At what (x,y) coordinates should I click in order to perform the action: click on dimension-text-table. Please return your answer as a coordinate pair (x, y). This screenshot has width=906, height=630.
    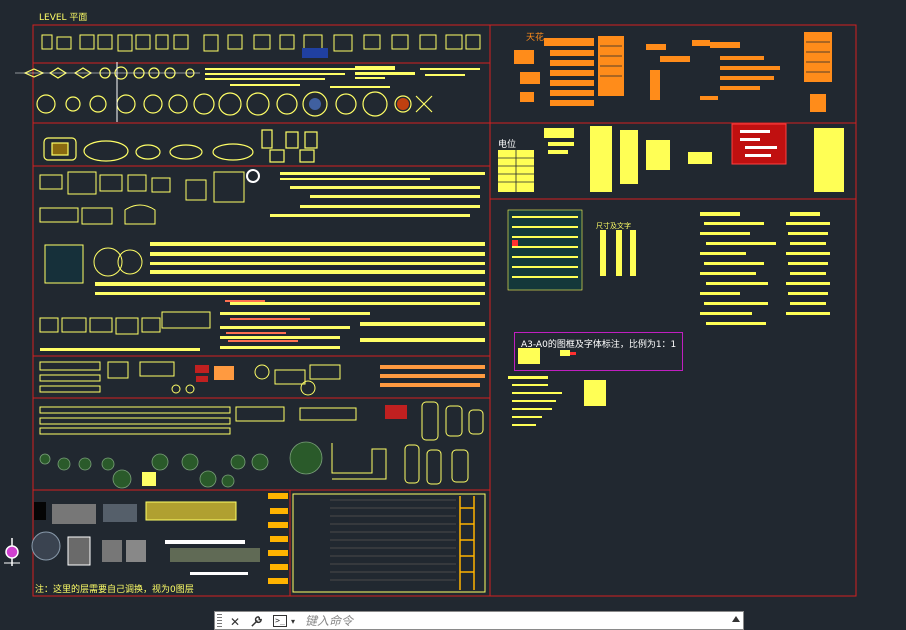
    Looking at the image, I should click on (618, 253).